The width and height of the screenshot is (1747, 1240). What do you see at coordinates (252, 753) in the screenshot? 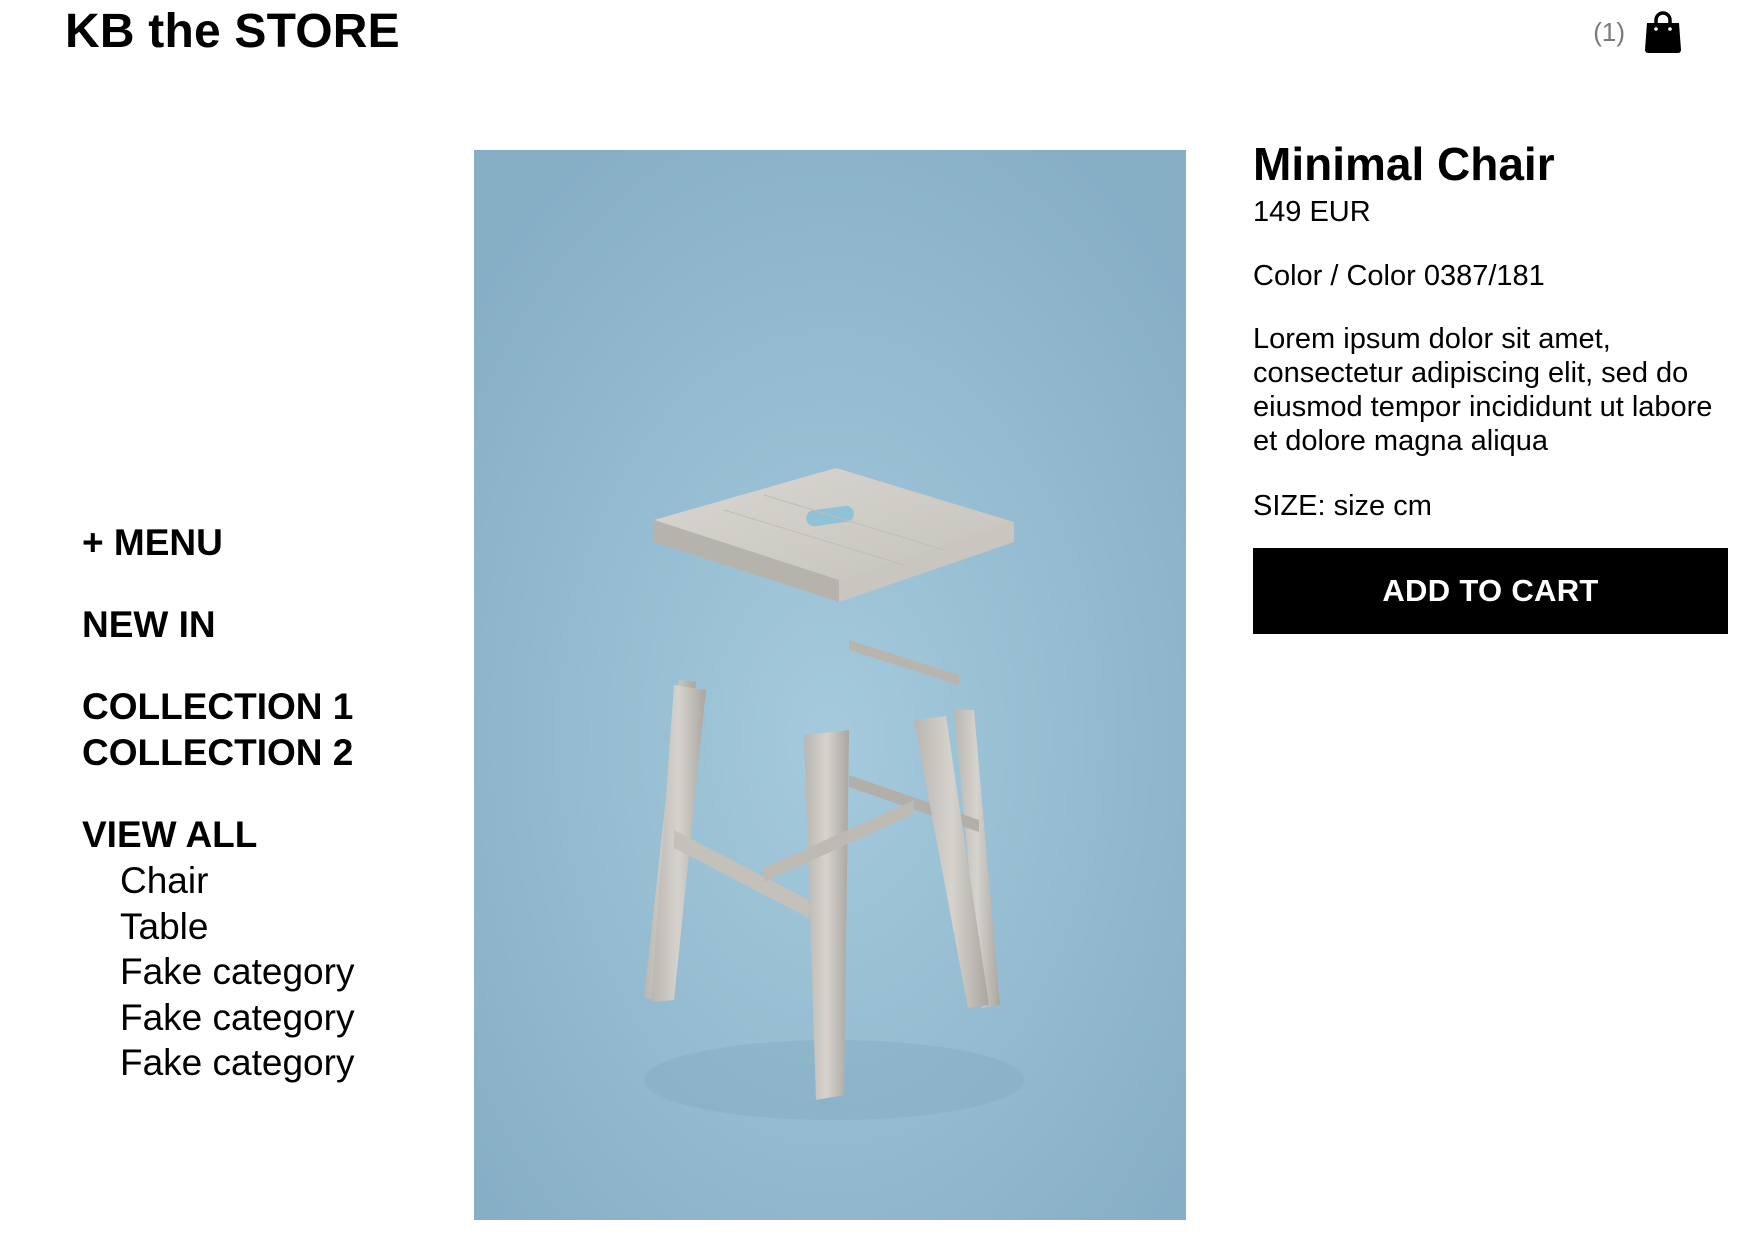
I see `nav-collection-2: COLLECTION 2` at bounding box center [252, 753].